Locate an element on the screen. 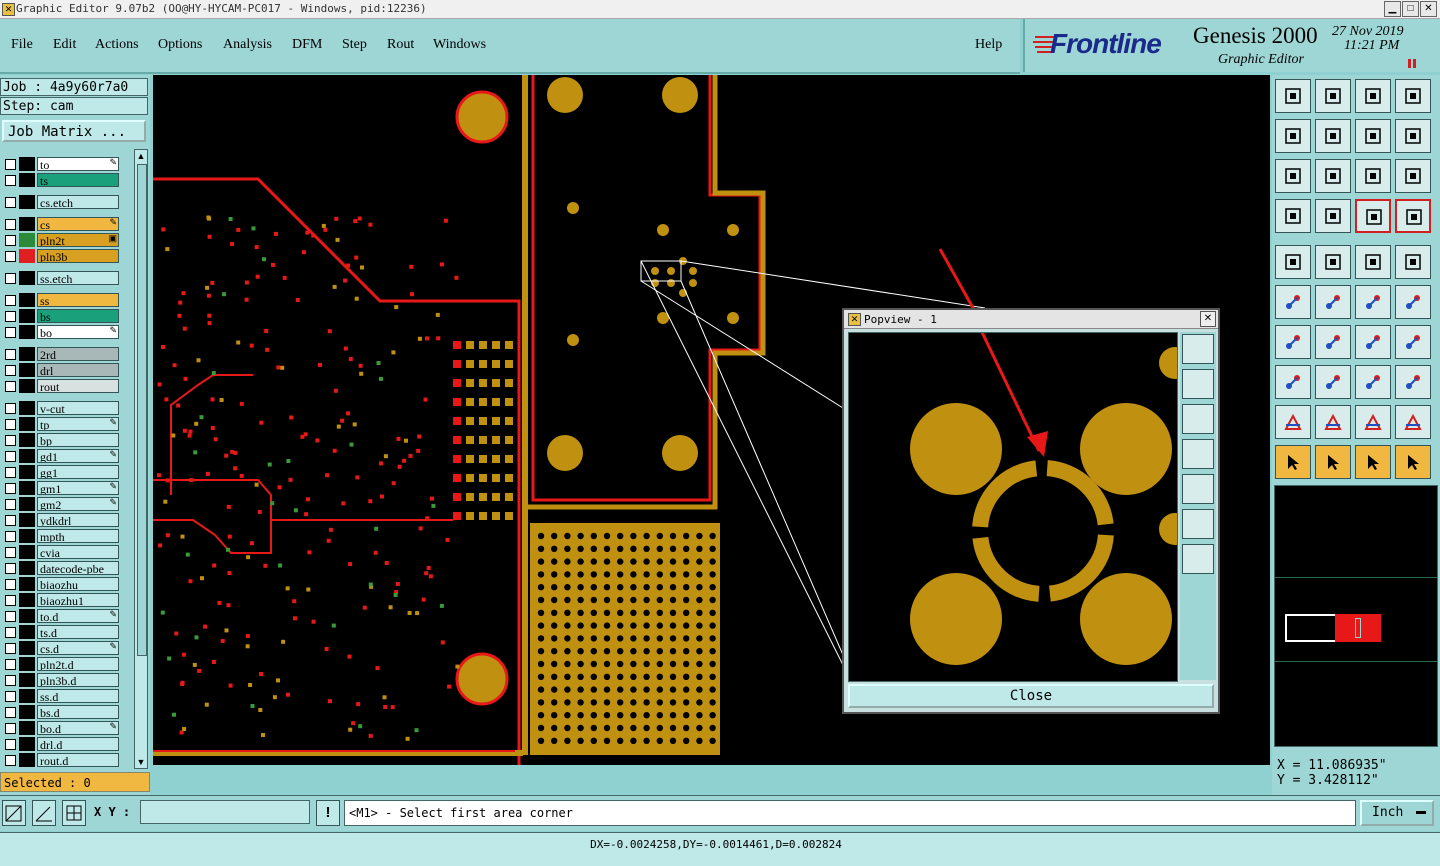  layer-name: cs.d is located at coordinates (78, 648).